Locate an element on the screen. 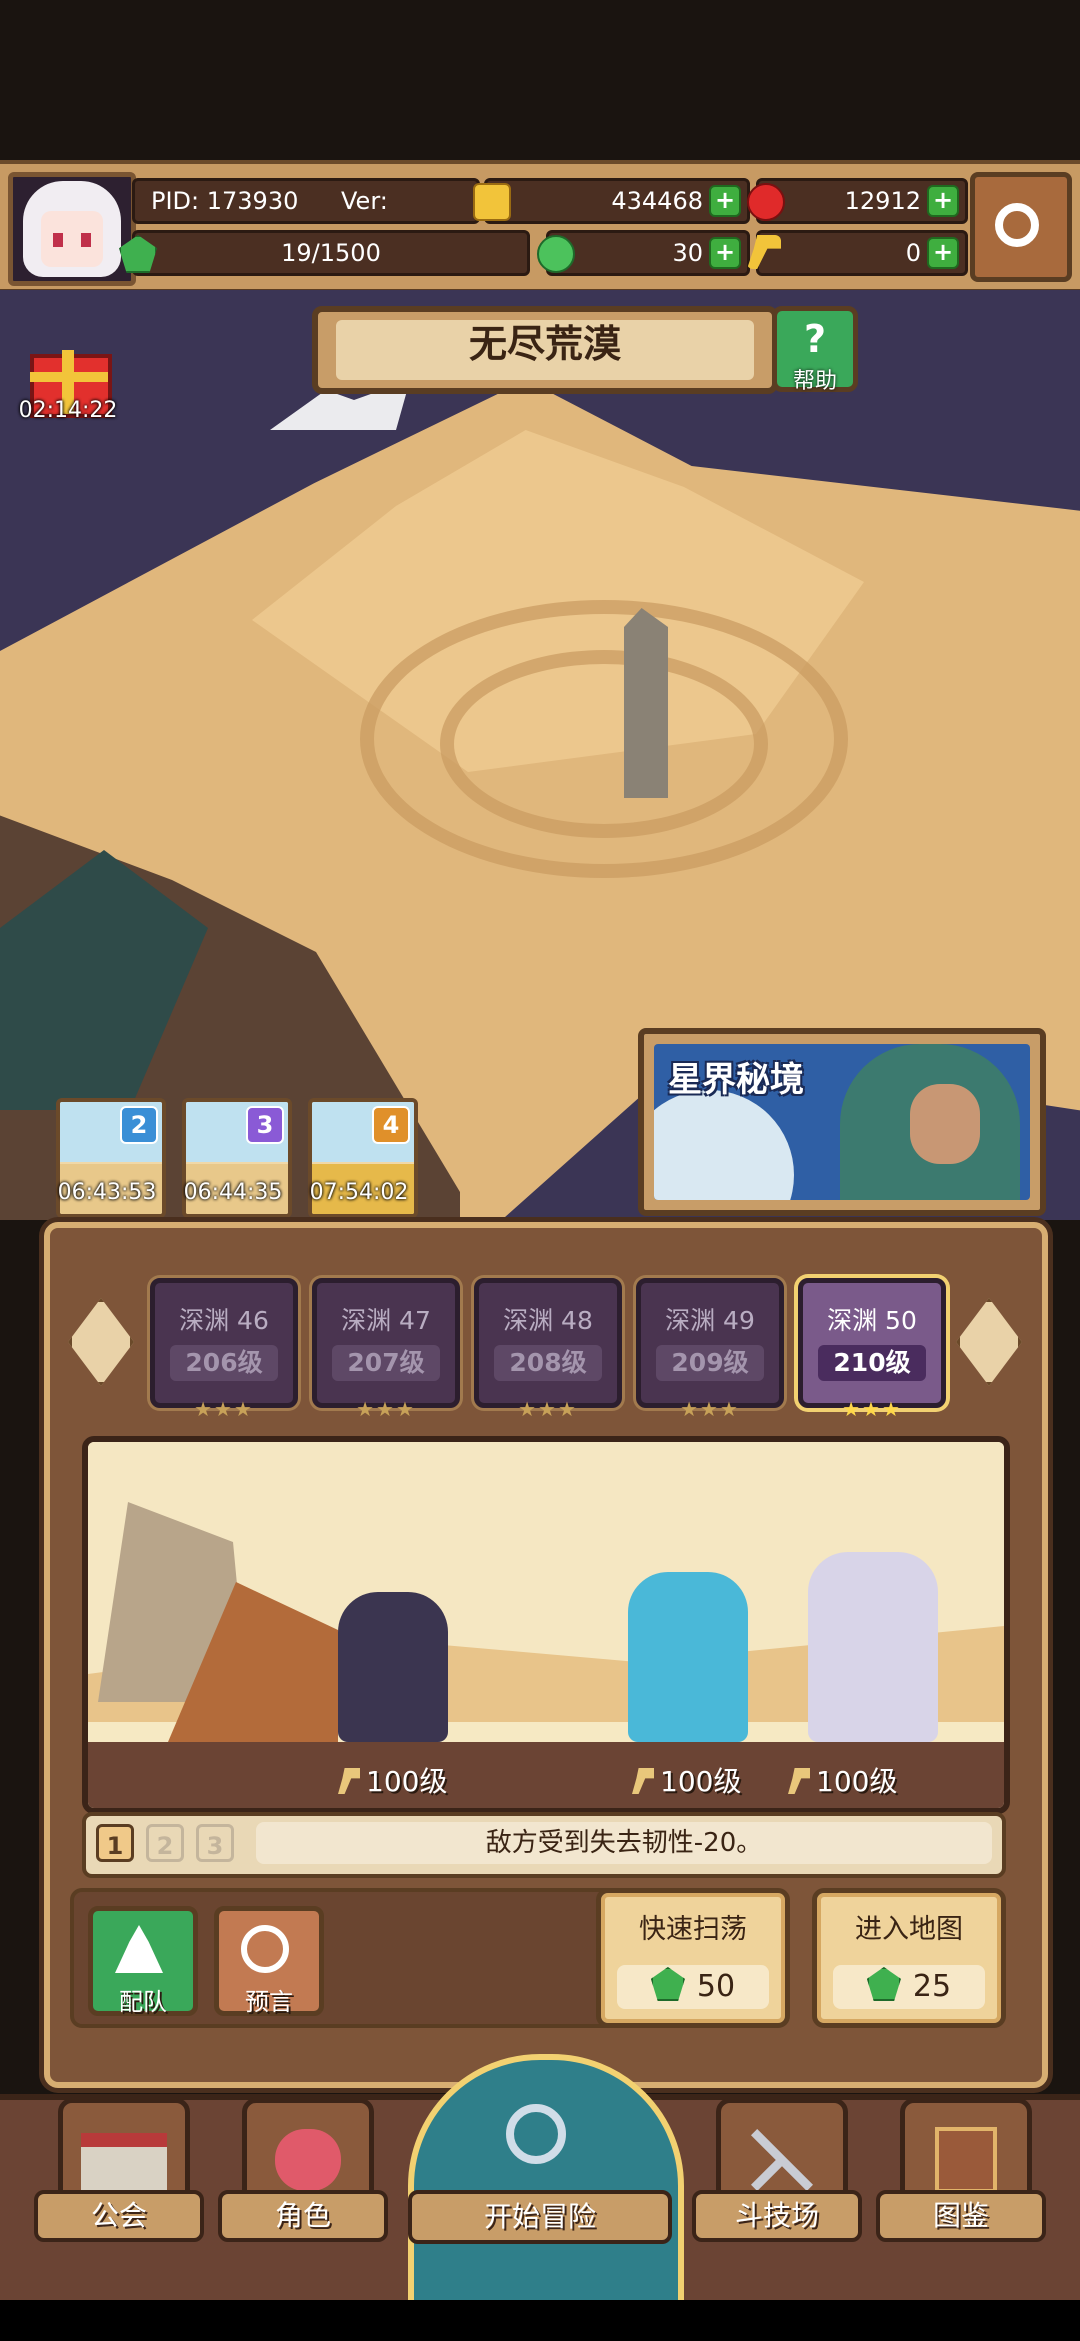 Image resolution: width=1080 pixels, height=2341 pixels. slot-timer: 07:54:02 is located at coordinates (359, 1192).